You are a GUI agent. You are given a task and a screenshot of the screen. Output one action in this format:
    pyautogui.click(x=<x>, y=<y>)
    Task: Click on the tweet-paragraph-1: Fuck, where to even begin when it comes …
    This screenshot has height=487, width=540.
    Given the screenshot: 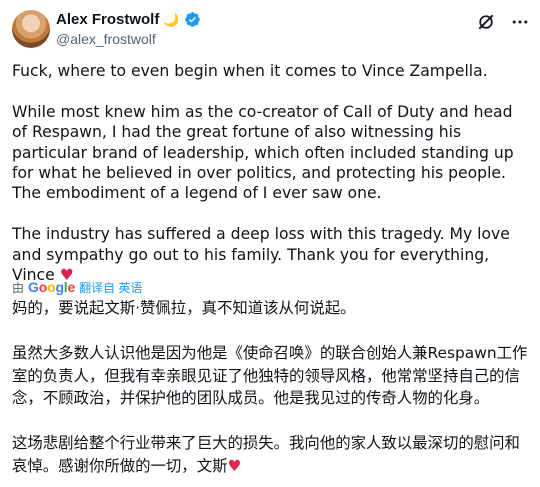 What is the action you would take?
    pyautogui.click(x=250, y=71)
    